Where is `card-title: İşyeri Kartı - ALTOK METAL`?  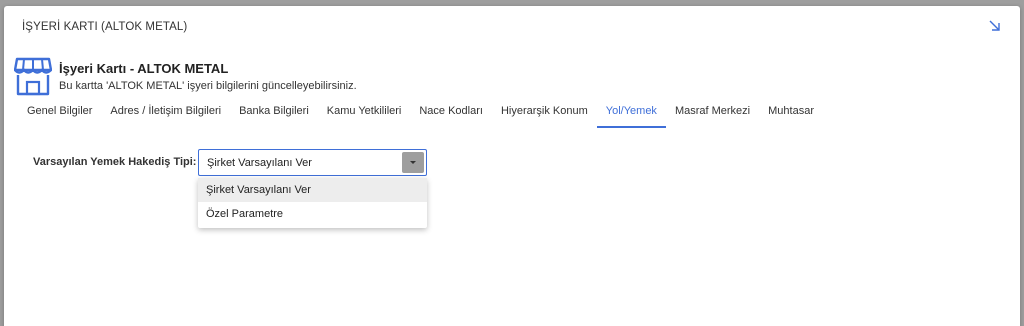
card-title: İşyeri Kartı - ALTOK METAL is located at coordinates (144, 68).